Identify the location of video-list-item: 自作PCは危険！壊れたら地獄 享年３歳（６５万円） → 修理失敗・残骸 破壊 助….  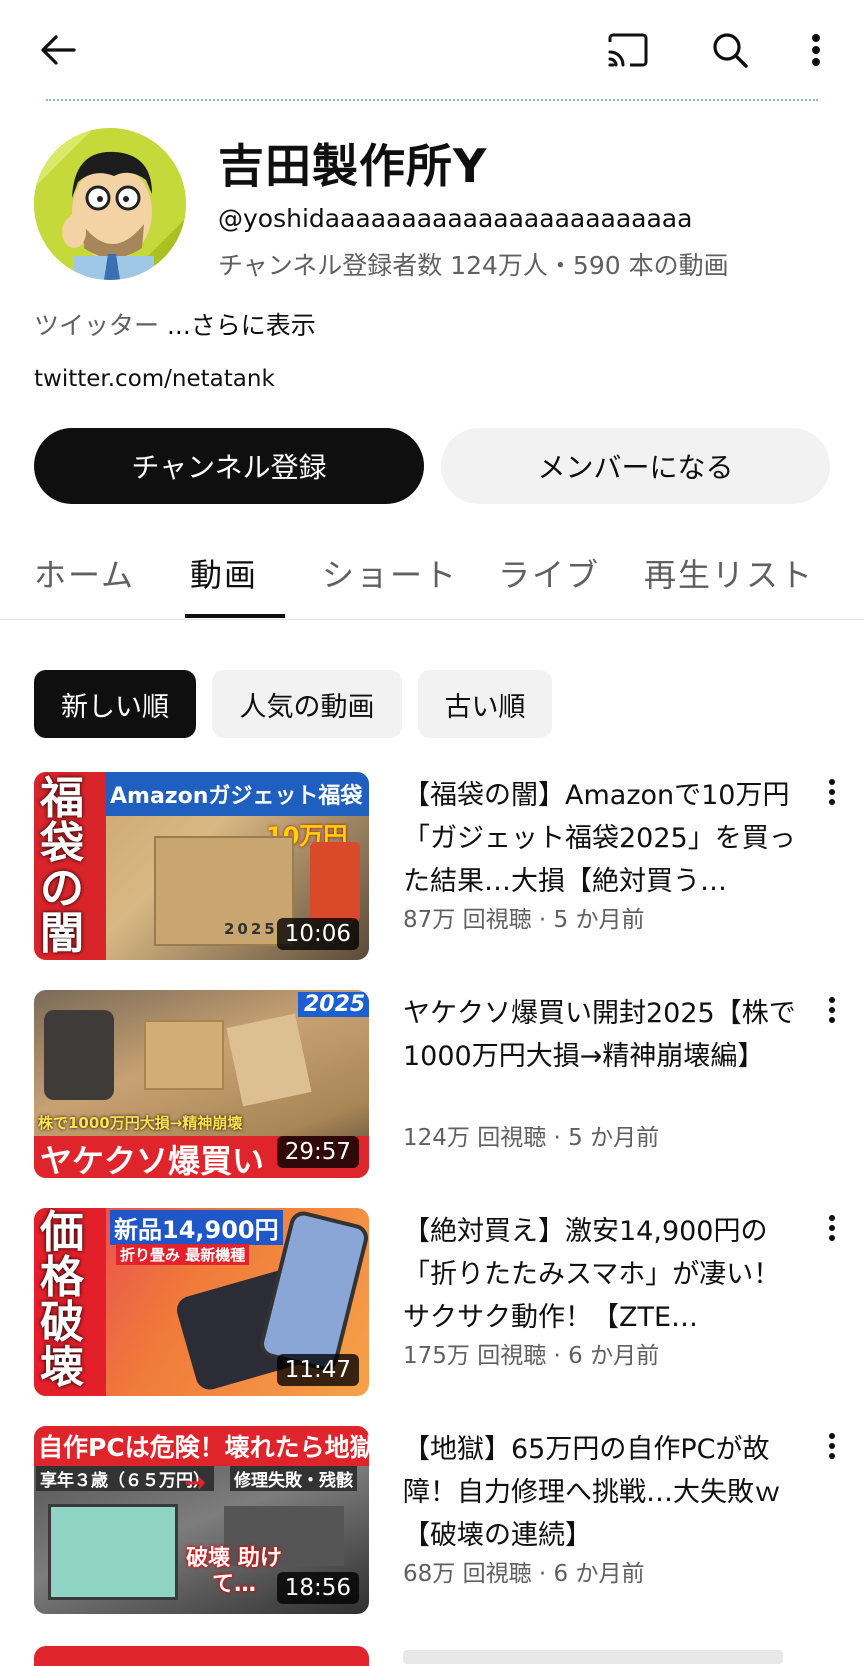
(432, 1521).